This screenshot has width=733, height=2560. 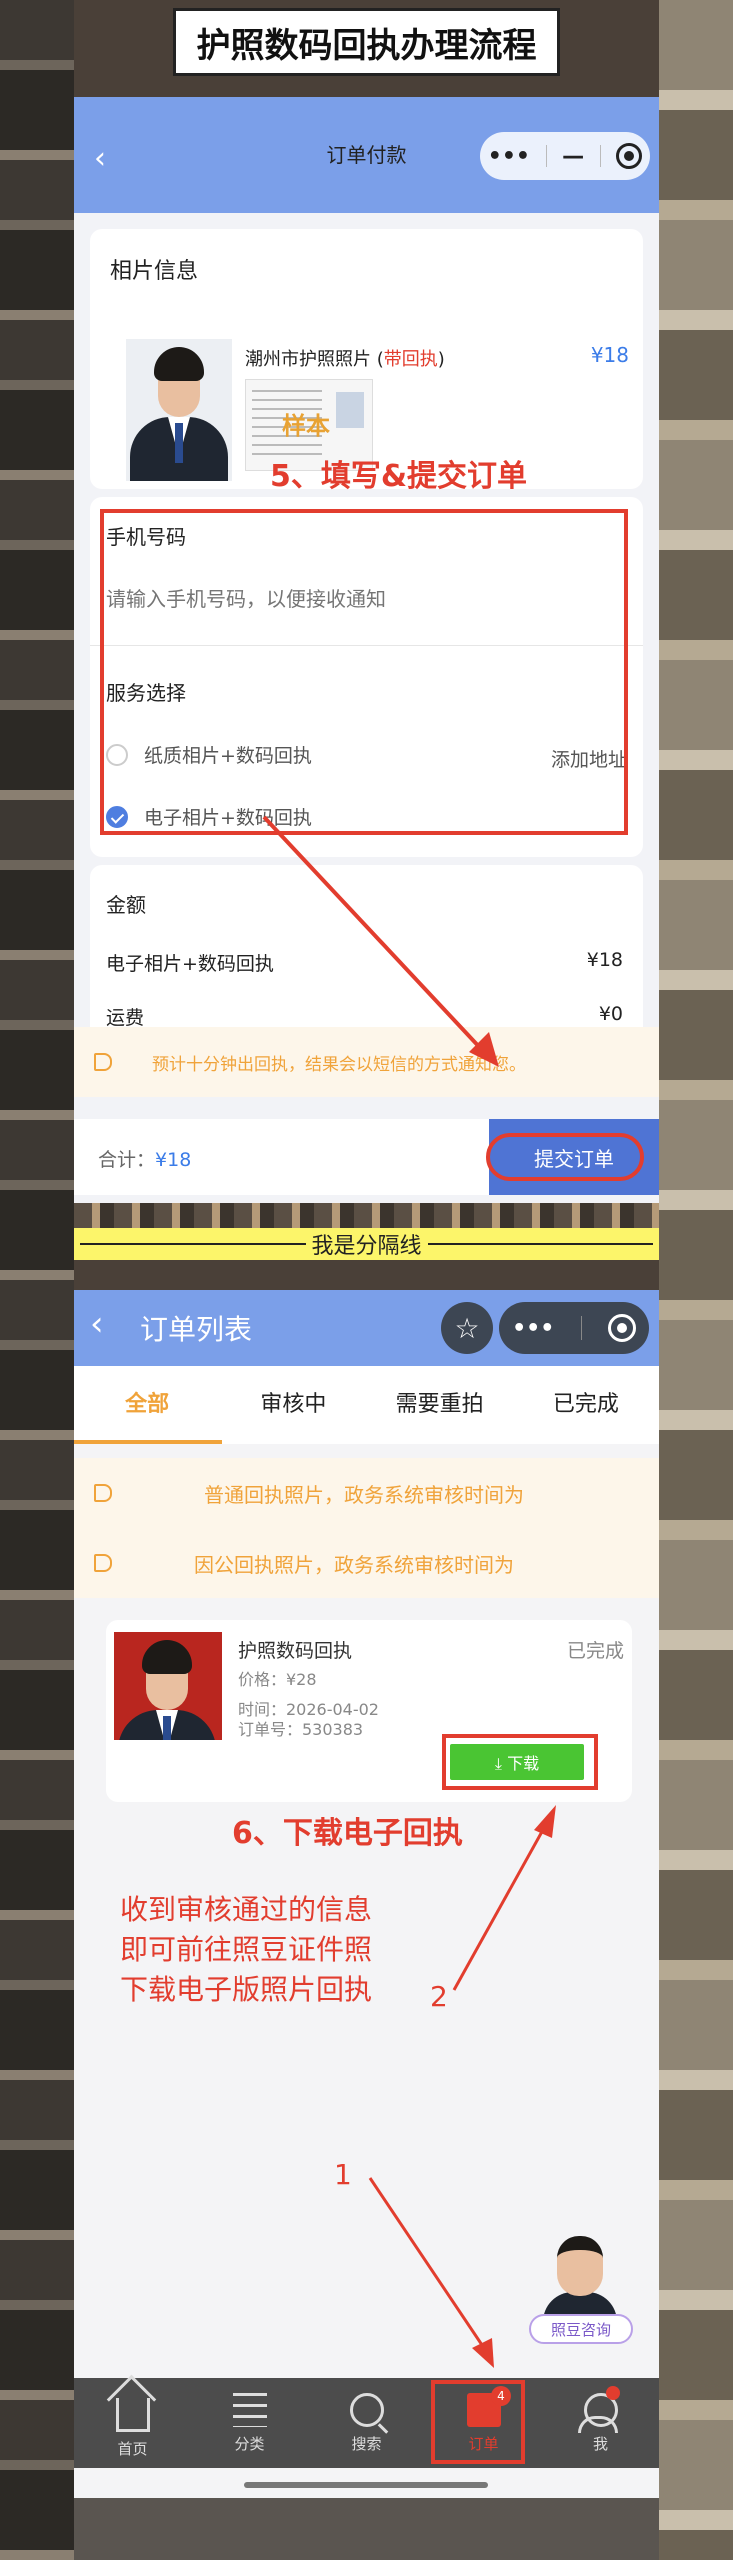 I want to click on tab-category: 分类, so click(x=249, y=2423).